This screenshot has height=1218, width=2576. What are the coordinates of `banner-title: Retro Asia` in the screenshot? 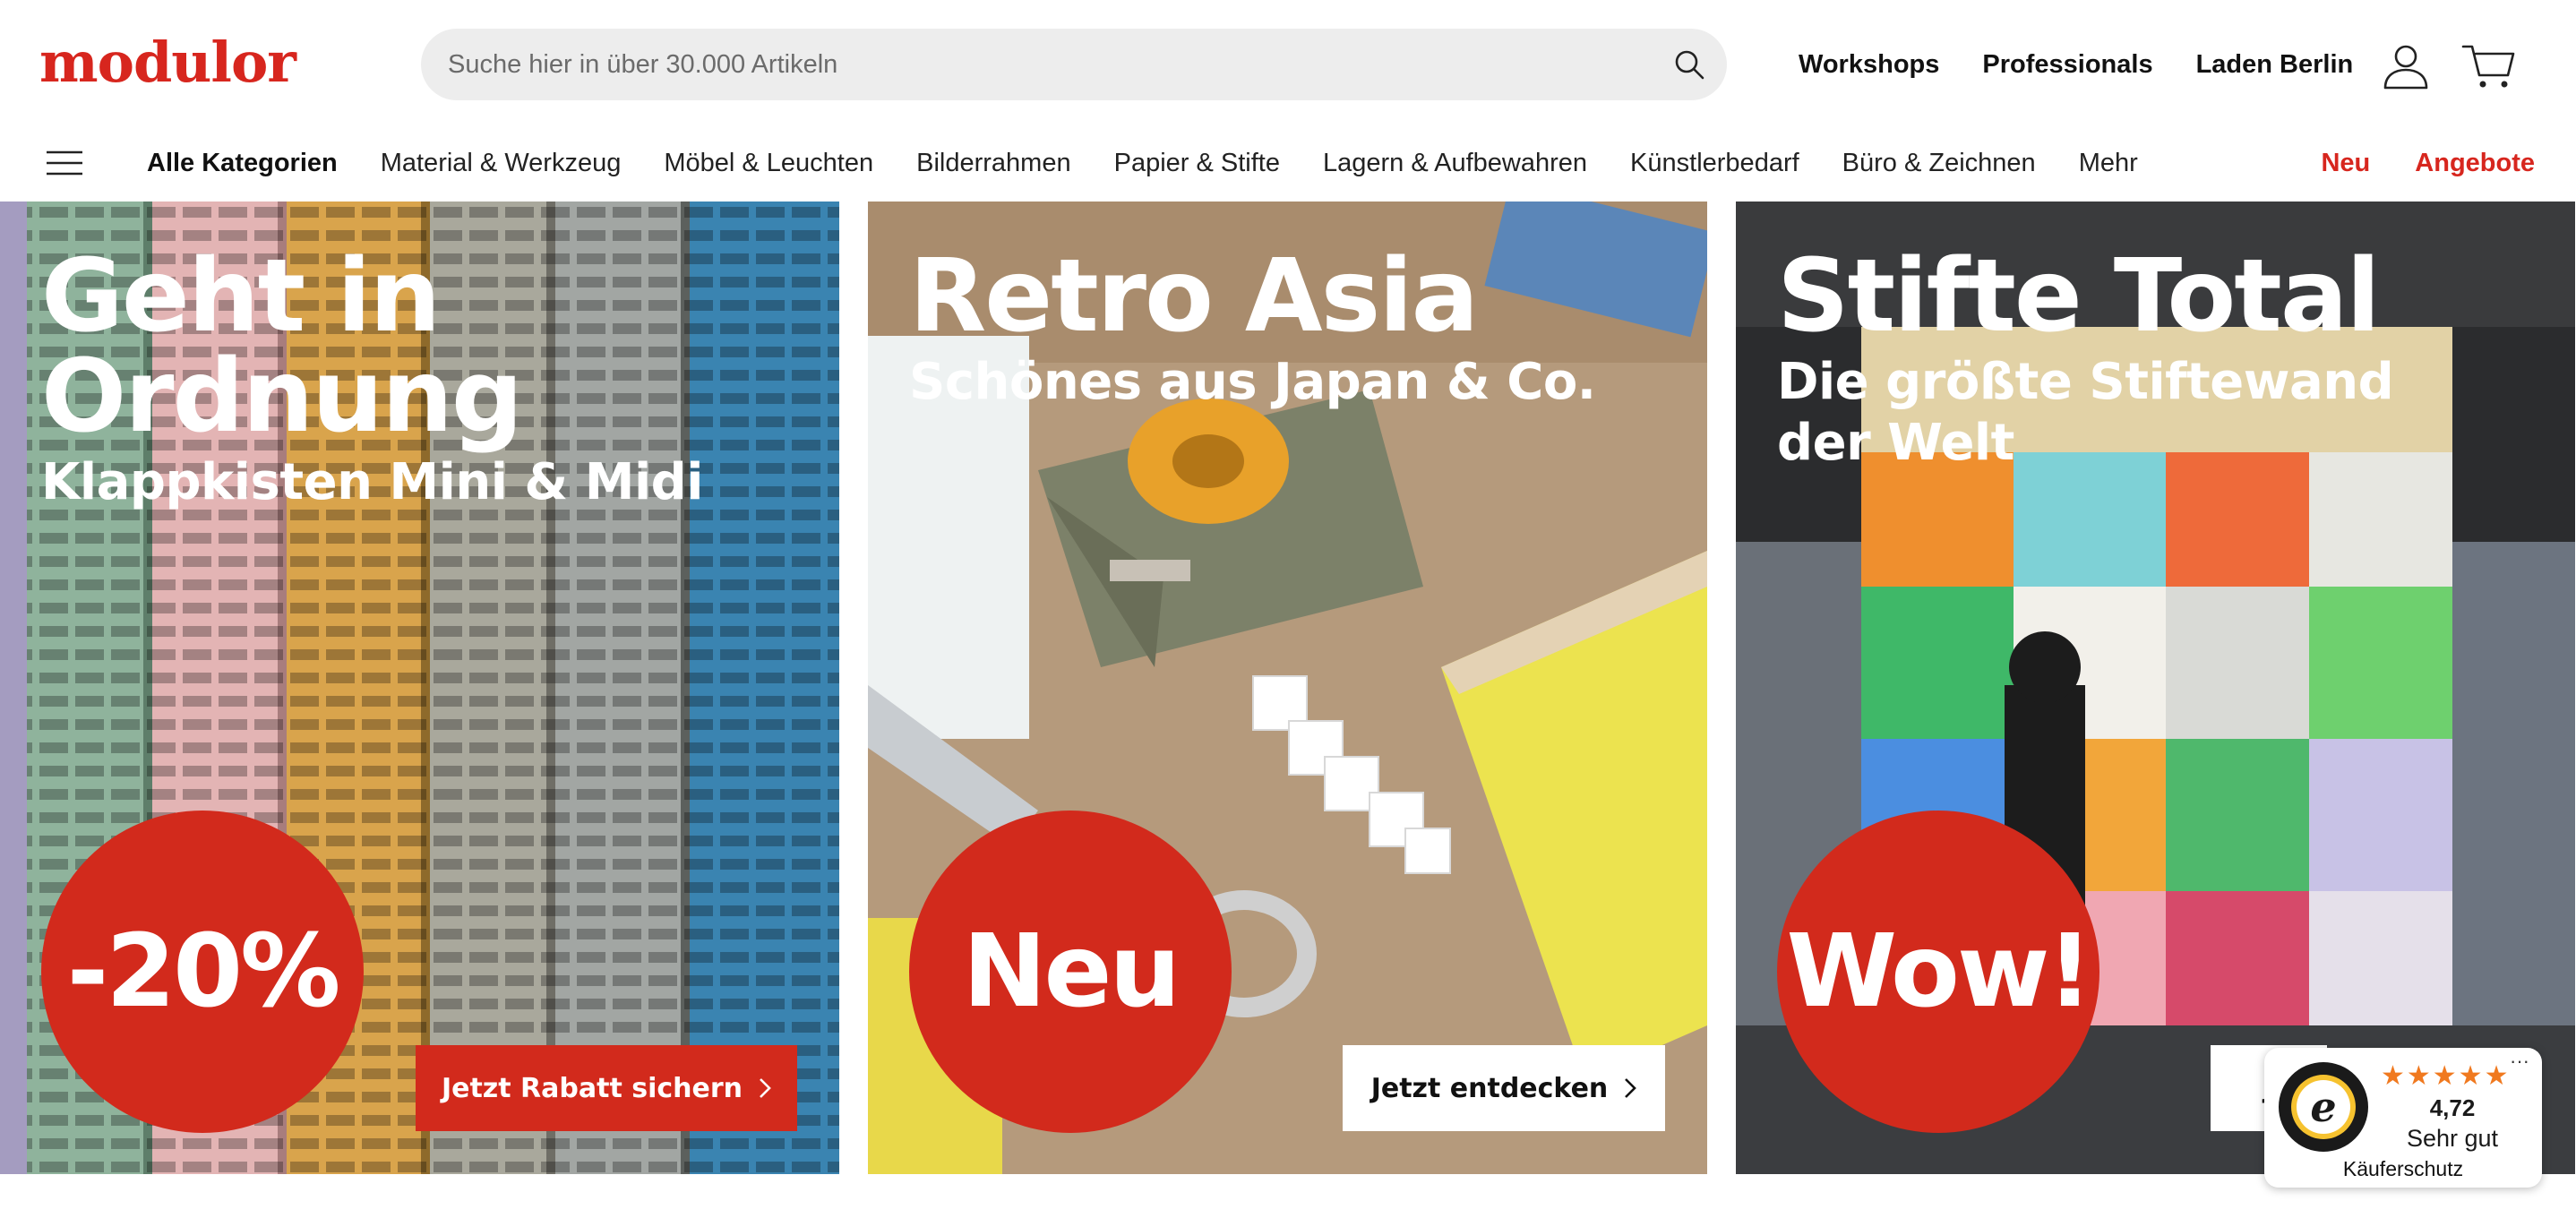 It's located at (1194, 297).